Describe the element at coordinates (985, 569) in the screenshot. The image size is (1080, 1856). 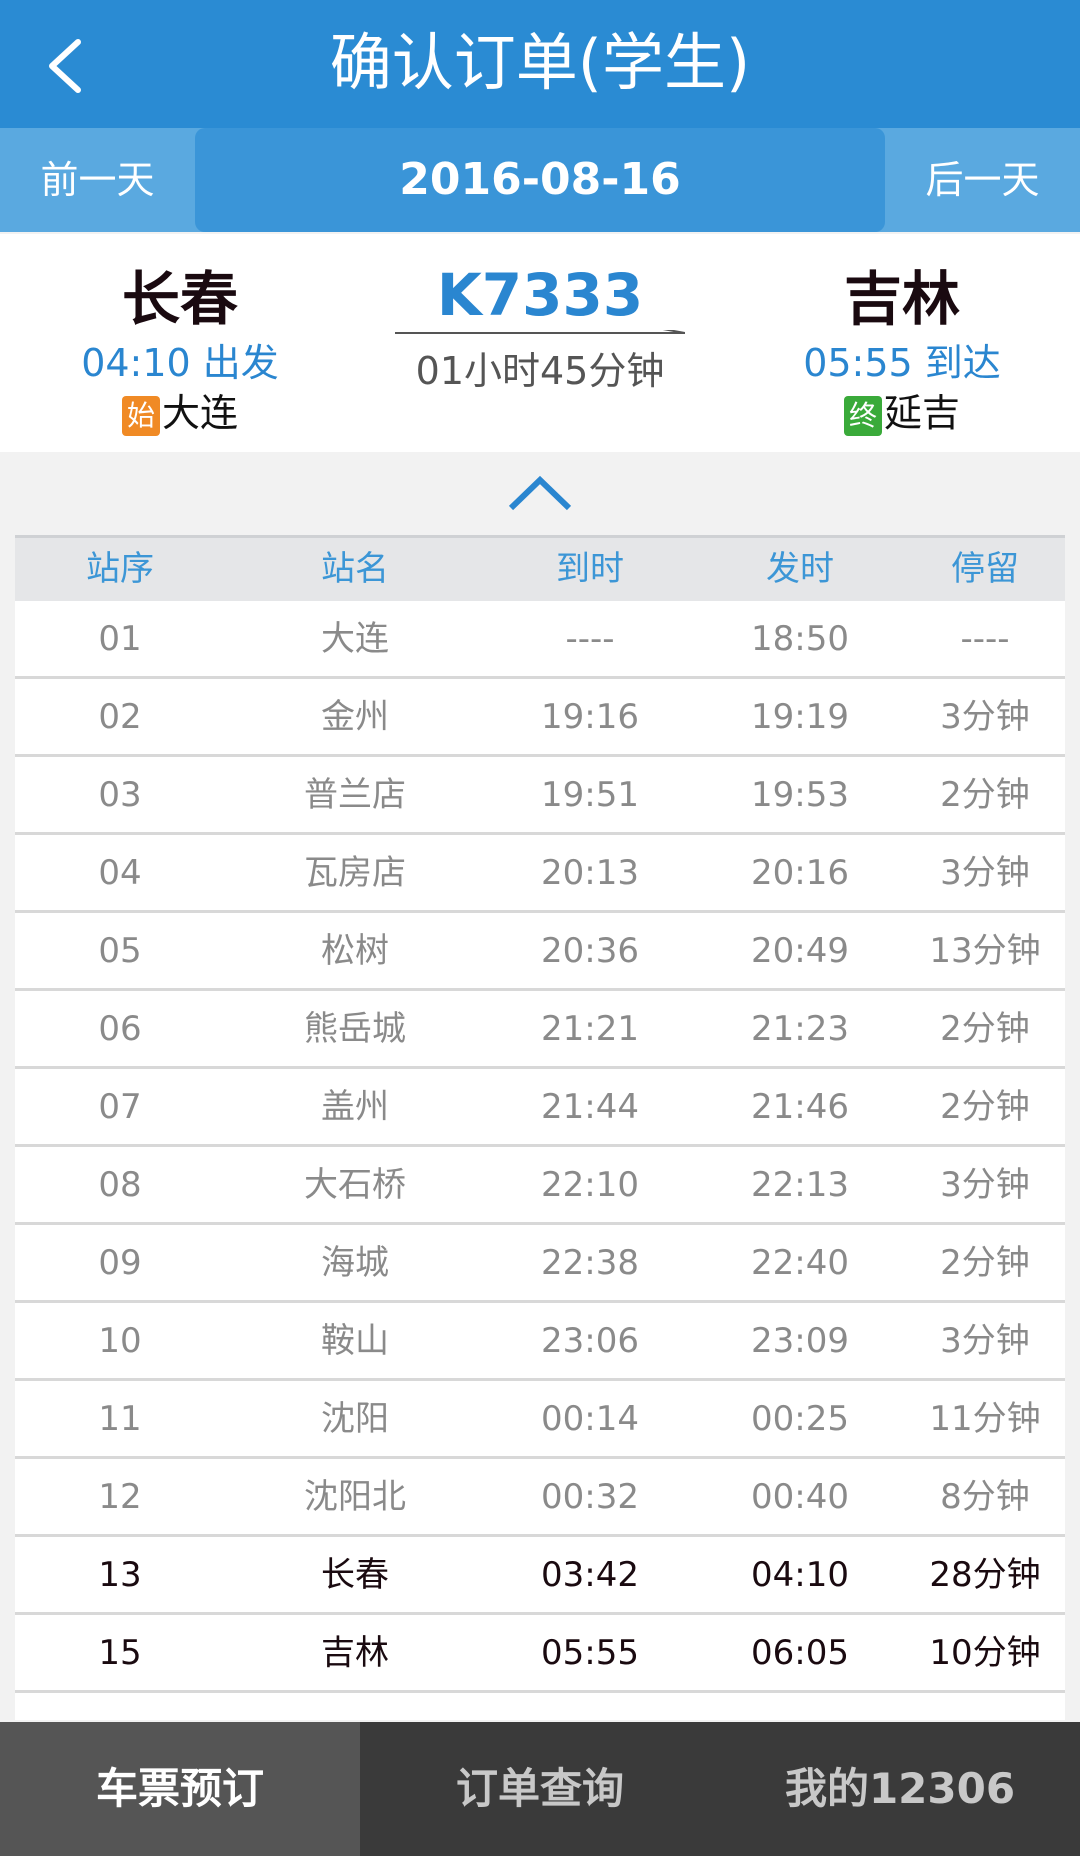
I see `col-header-stay: 停留` at that location.